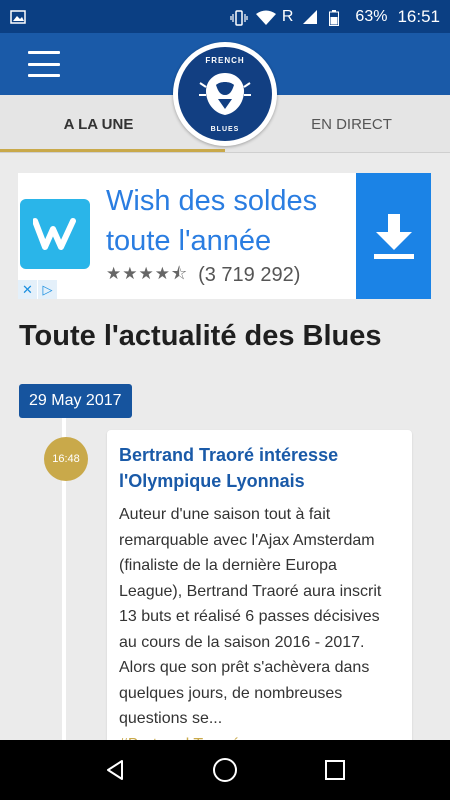 The image size is (450, 800). What do you see at coordinates (371, 16) in the screenshot?
I see `battery-percent: 63%` at bounding box center [371, 16].